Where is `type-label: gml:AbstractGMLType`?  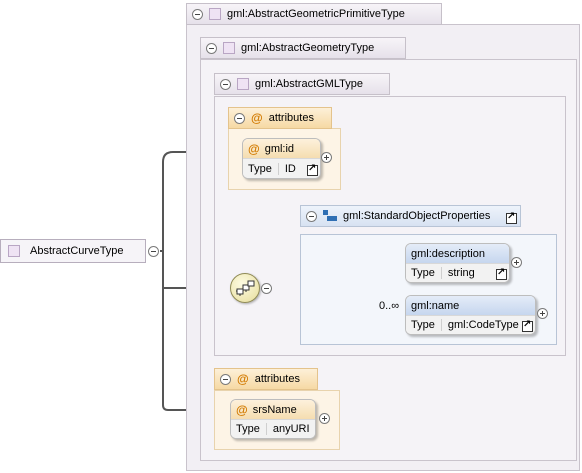 type-label: gml:AbstractGMLType is located at coordinates (309, 84).